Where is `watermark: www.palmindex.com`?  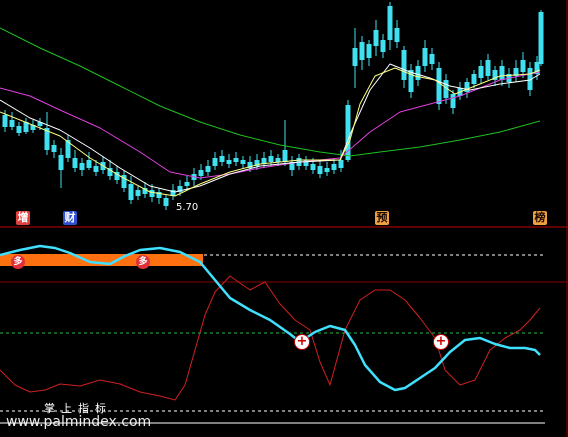
watermark: www.palmindex.com is located at coordinates (79, 422).